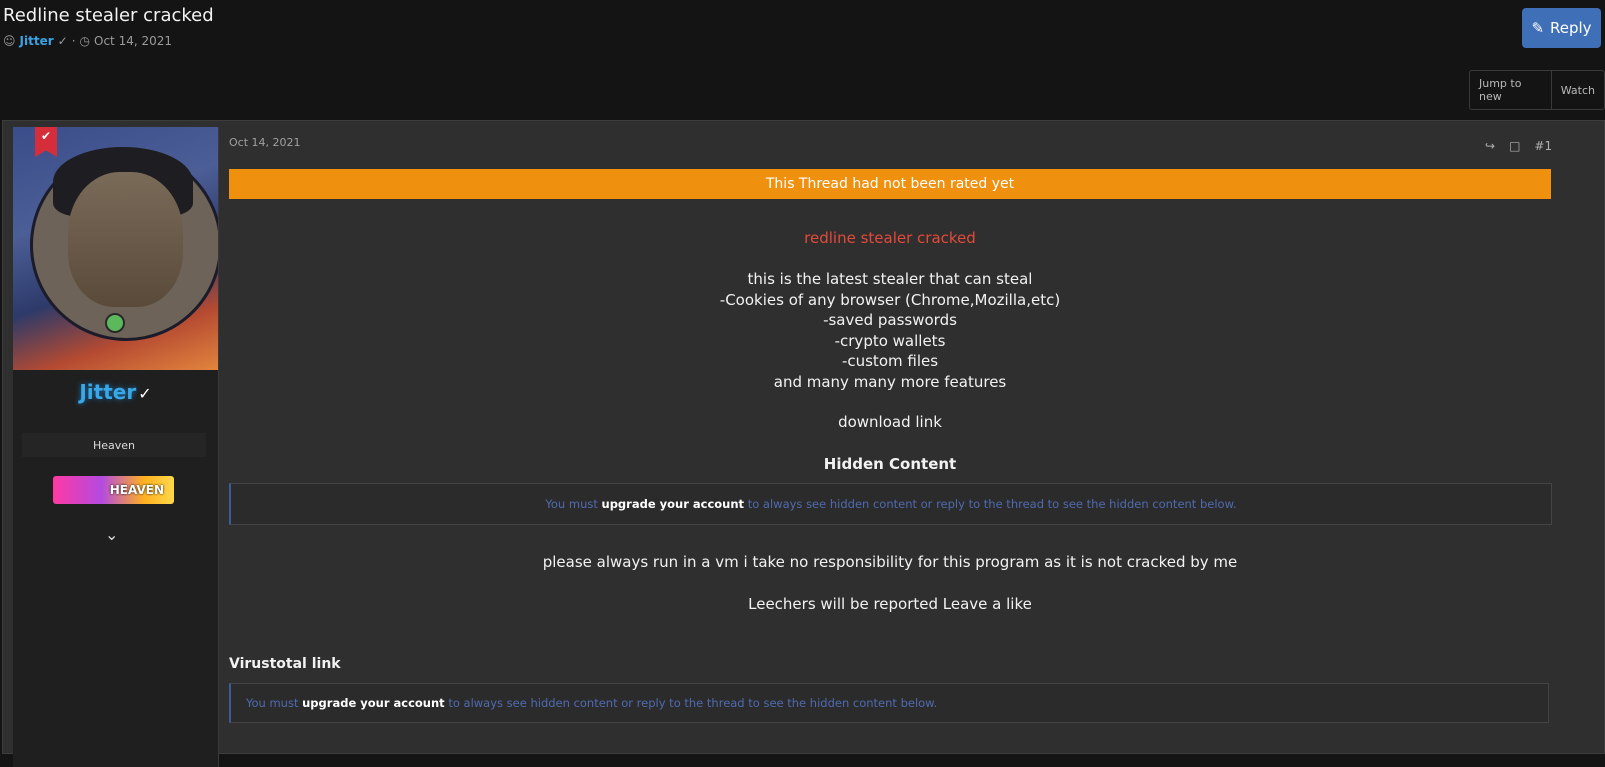 This screenshot has height=767, width=1605. What do you see at coordinates (890, 238) in the screenshot?
I see `post-heading: redline stealer cracked` at bounding box center [890, 238].